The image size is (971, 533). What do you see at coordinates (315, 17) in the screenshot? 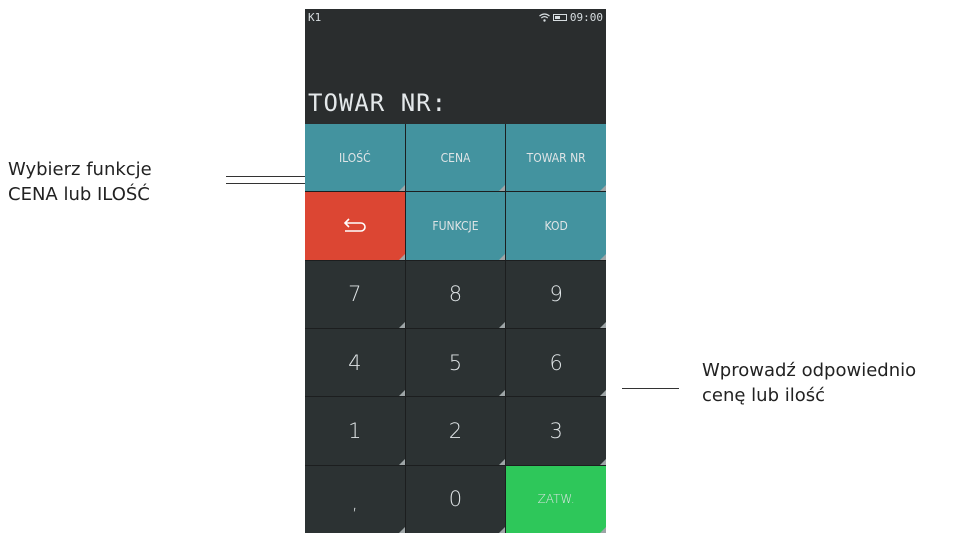
I see `register-id: K1` at bounding box center [315, 17].